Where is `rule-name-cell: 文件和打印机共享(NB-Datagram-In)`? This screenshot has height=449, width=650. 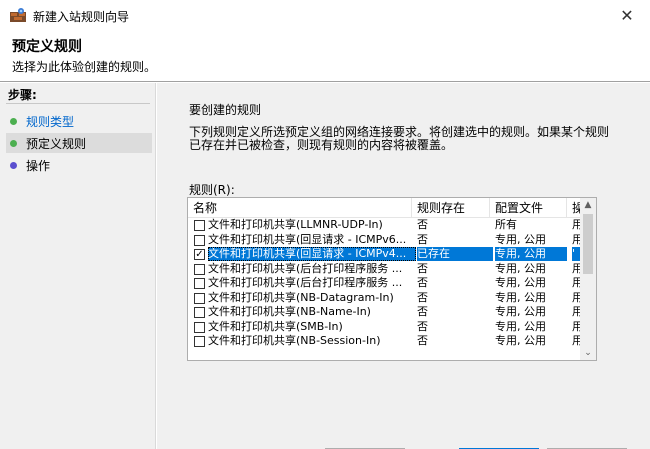
rule-name-cell: 文件和打印机共享(NB-Datagram-In) is located at coordinates (301, 297).